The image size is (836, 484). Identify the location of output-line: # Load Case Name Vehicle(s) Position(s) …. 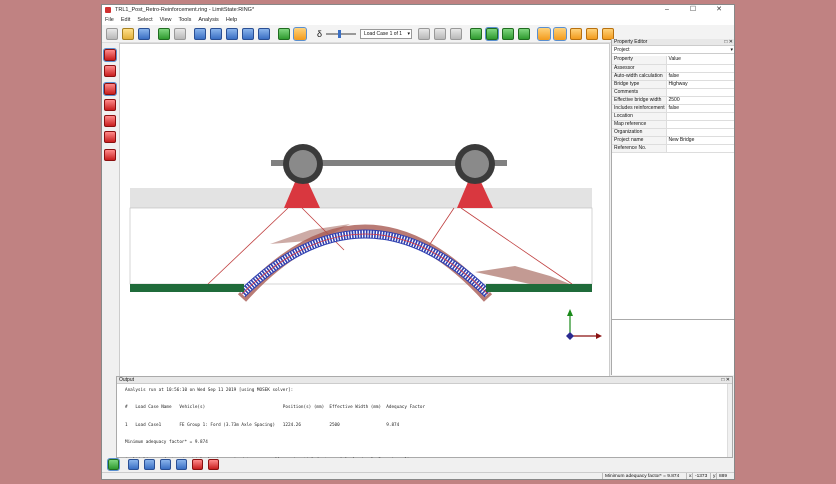
(275, 408).